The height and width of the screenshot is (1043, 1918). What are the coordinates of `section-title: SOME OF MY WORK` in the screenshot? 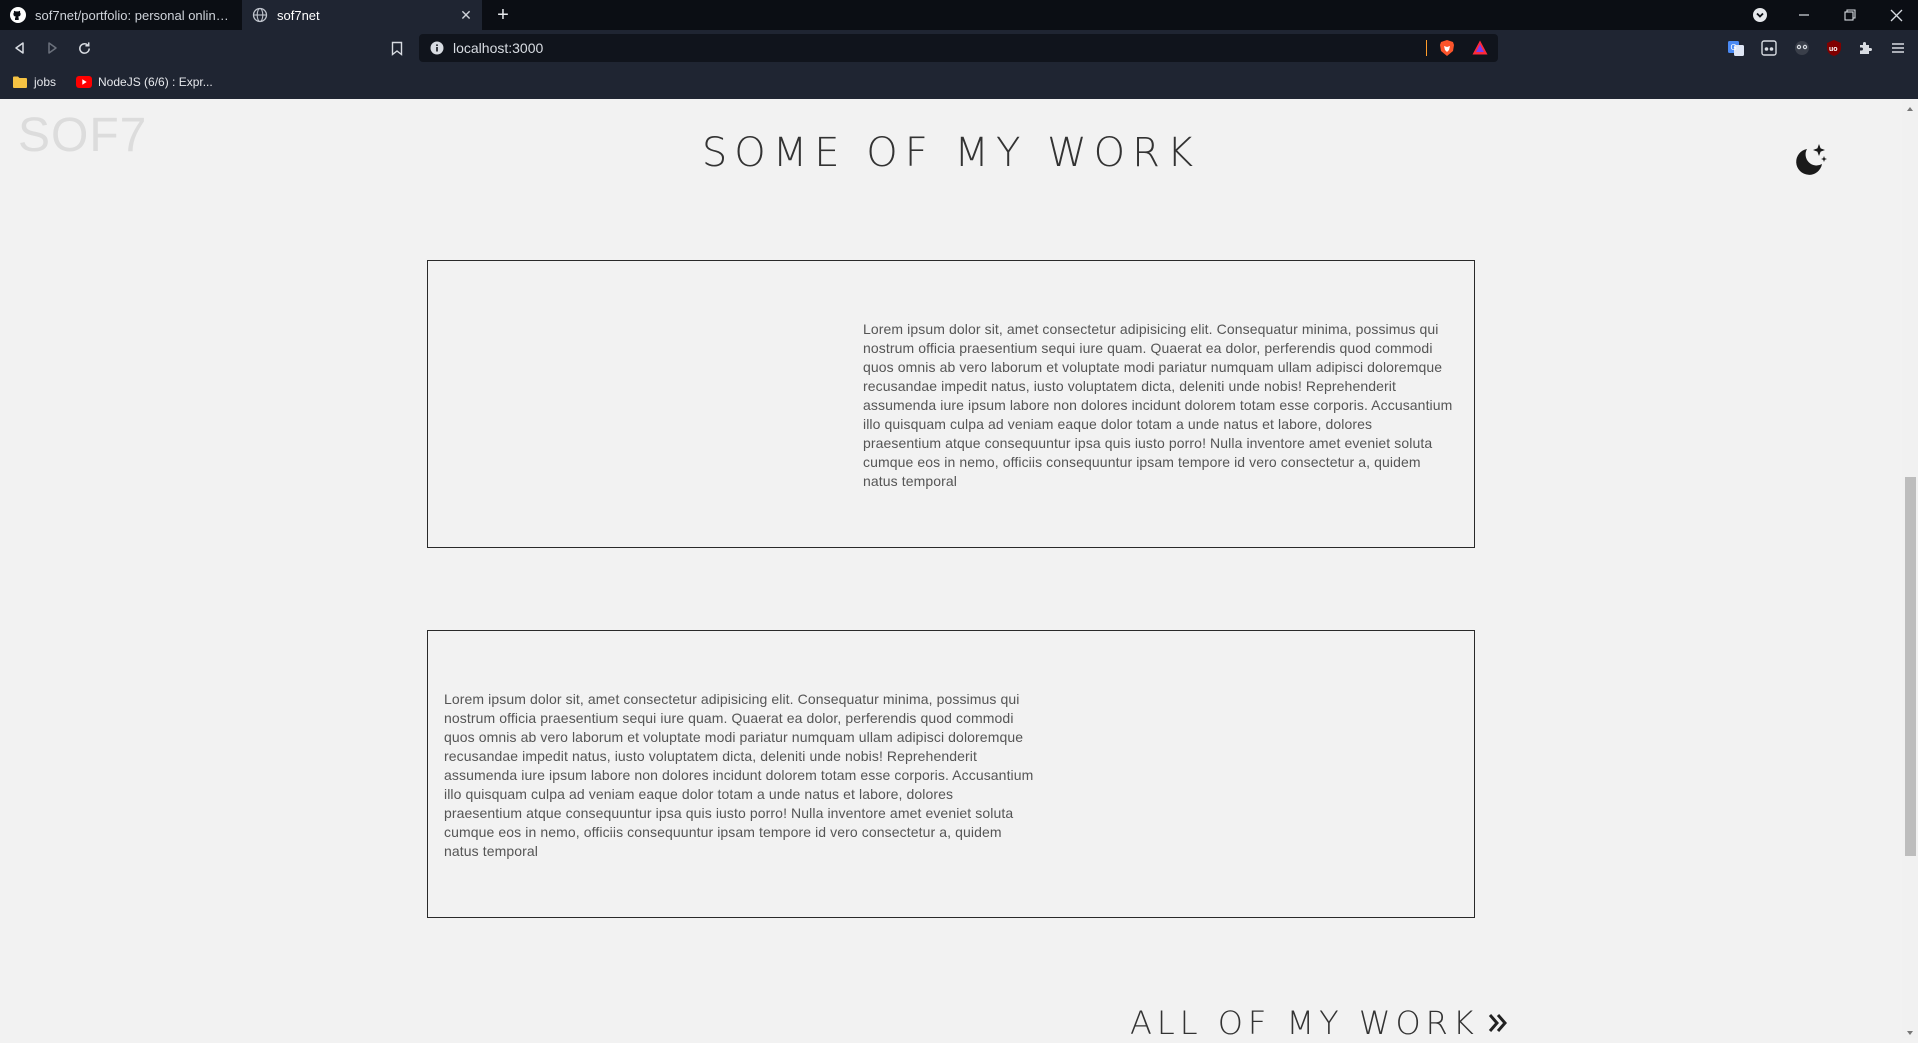 It's located at (951, 153).